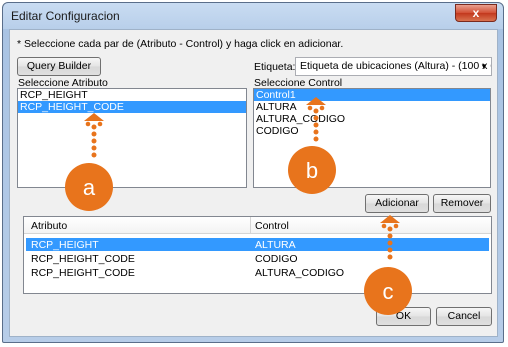 Image resolution: width=508 pixels, height=347 pixels. Describe the element at coordinates (484, 66) in the screenshot. I see `chevron-down-icon: ▼` at that location.